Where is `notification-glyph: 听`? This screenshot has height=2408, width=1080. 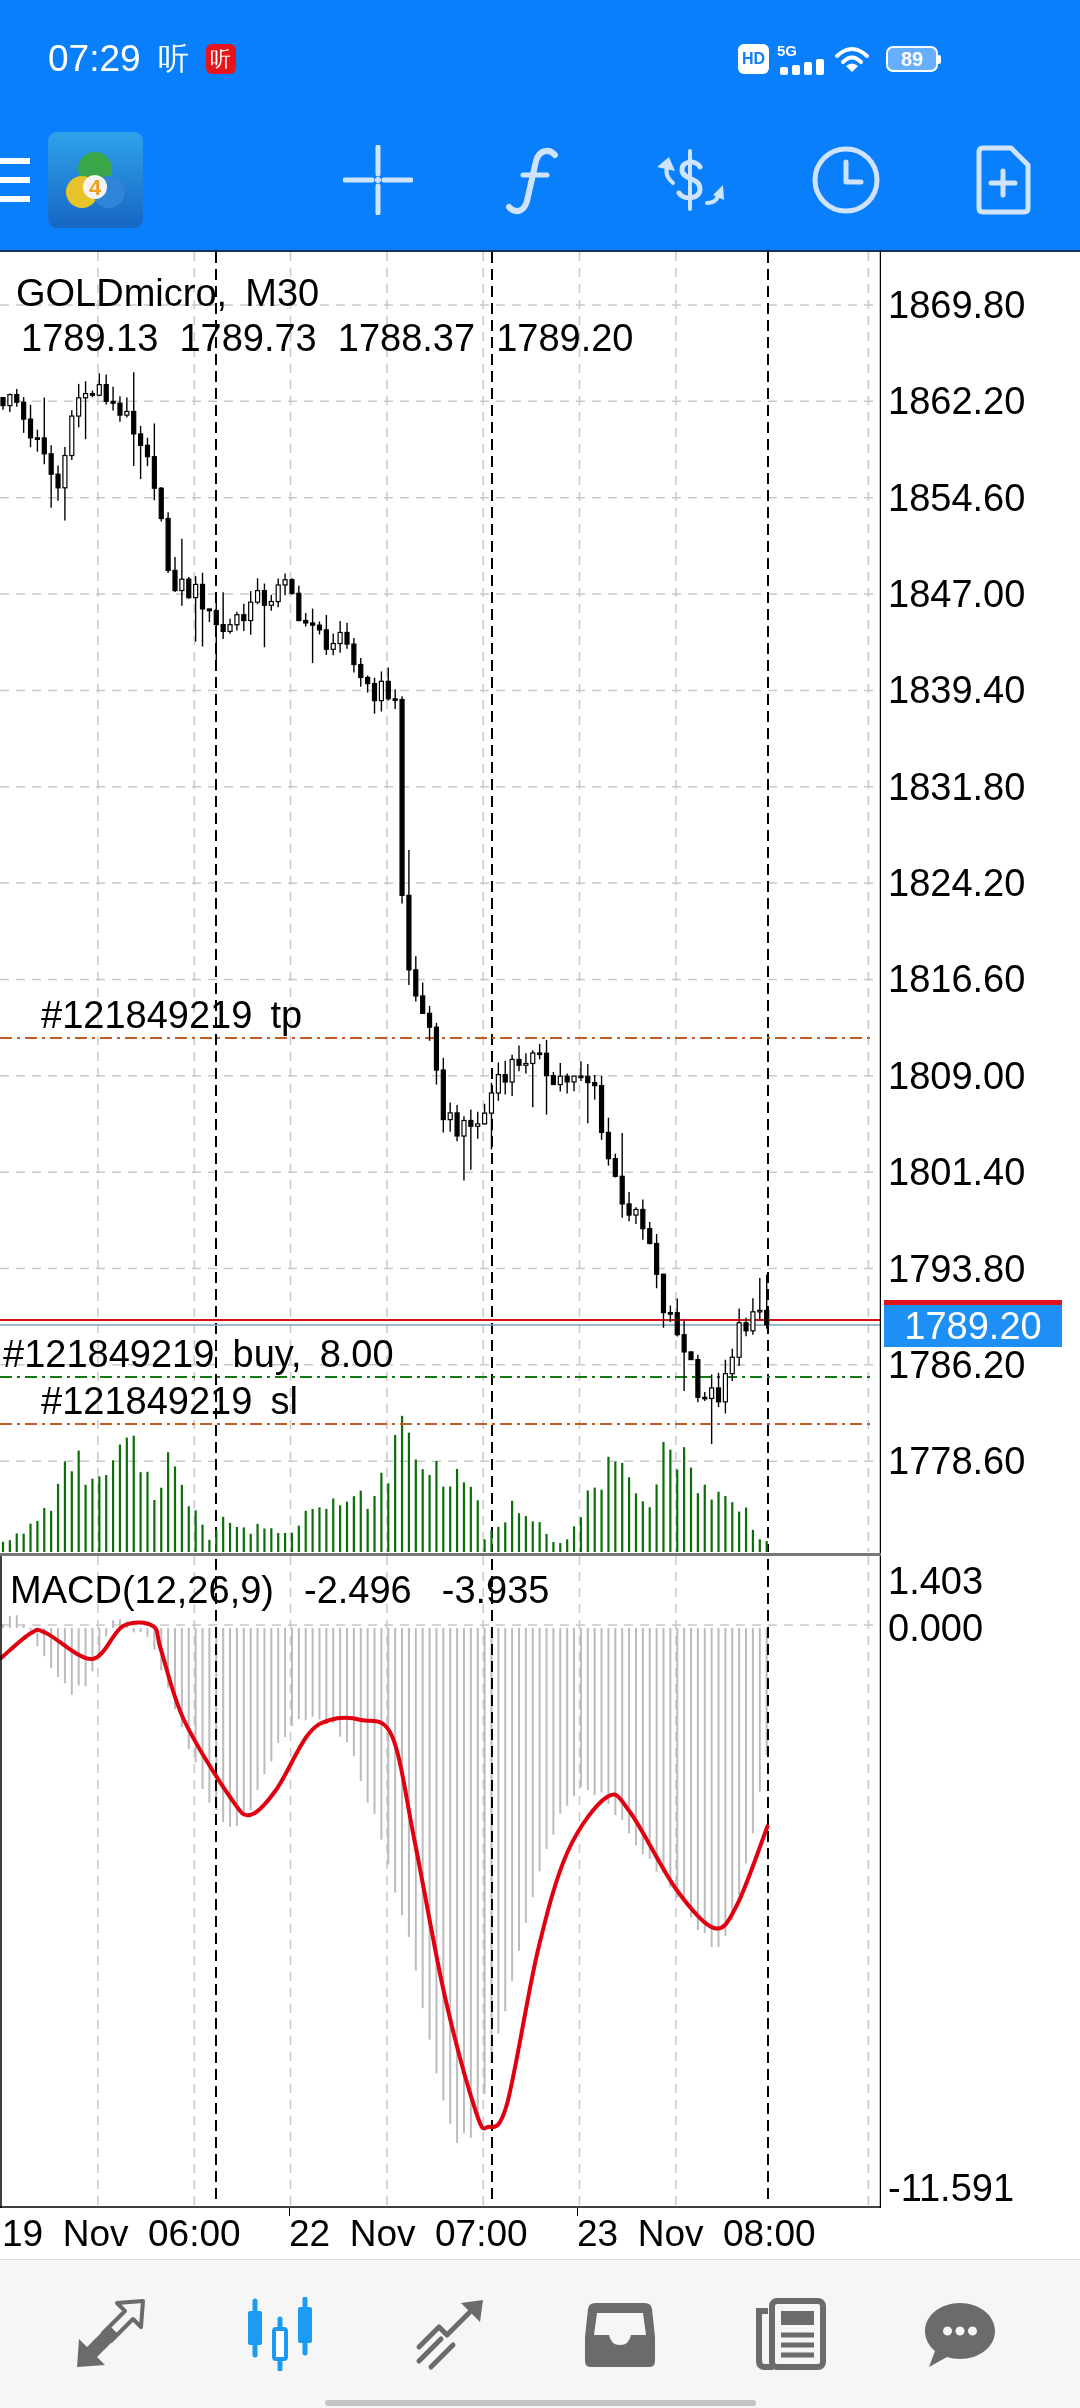 notification-glyph: 听 is located at coordinates (173, 59).